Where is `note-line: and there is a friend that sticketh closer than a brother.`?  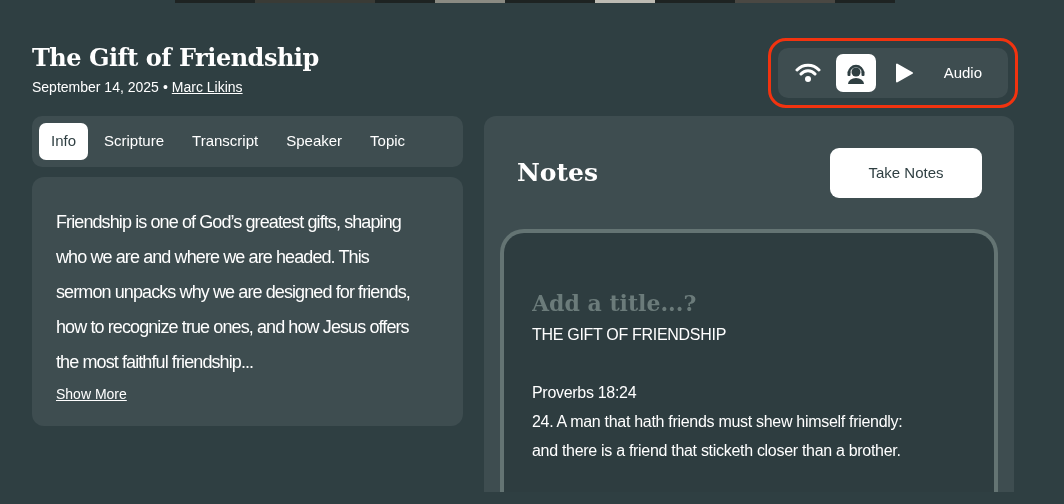 note-line: and there is a friend that sticketh closer than a brother. is located at coordinates (717, 451).